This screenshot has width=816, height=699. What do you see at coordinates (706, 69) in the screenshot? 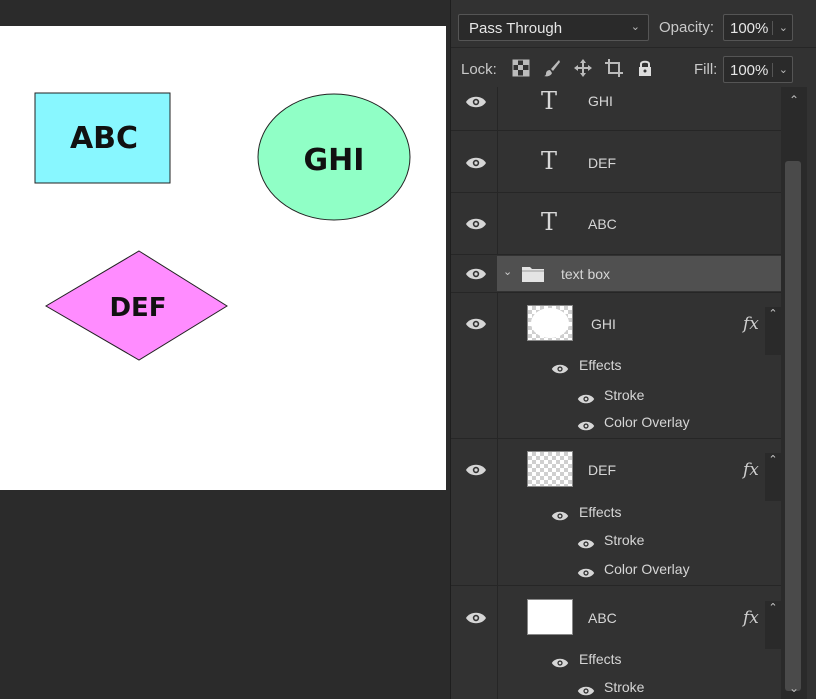
I see `fill-label: Fill:` at bounding box center [706, 69].